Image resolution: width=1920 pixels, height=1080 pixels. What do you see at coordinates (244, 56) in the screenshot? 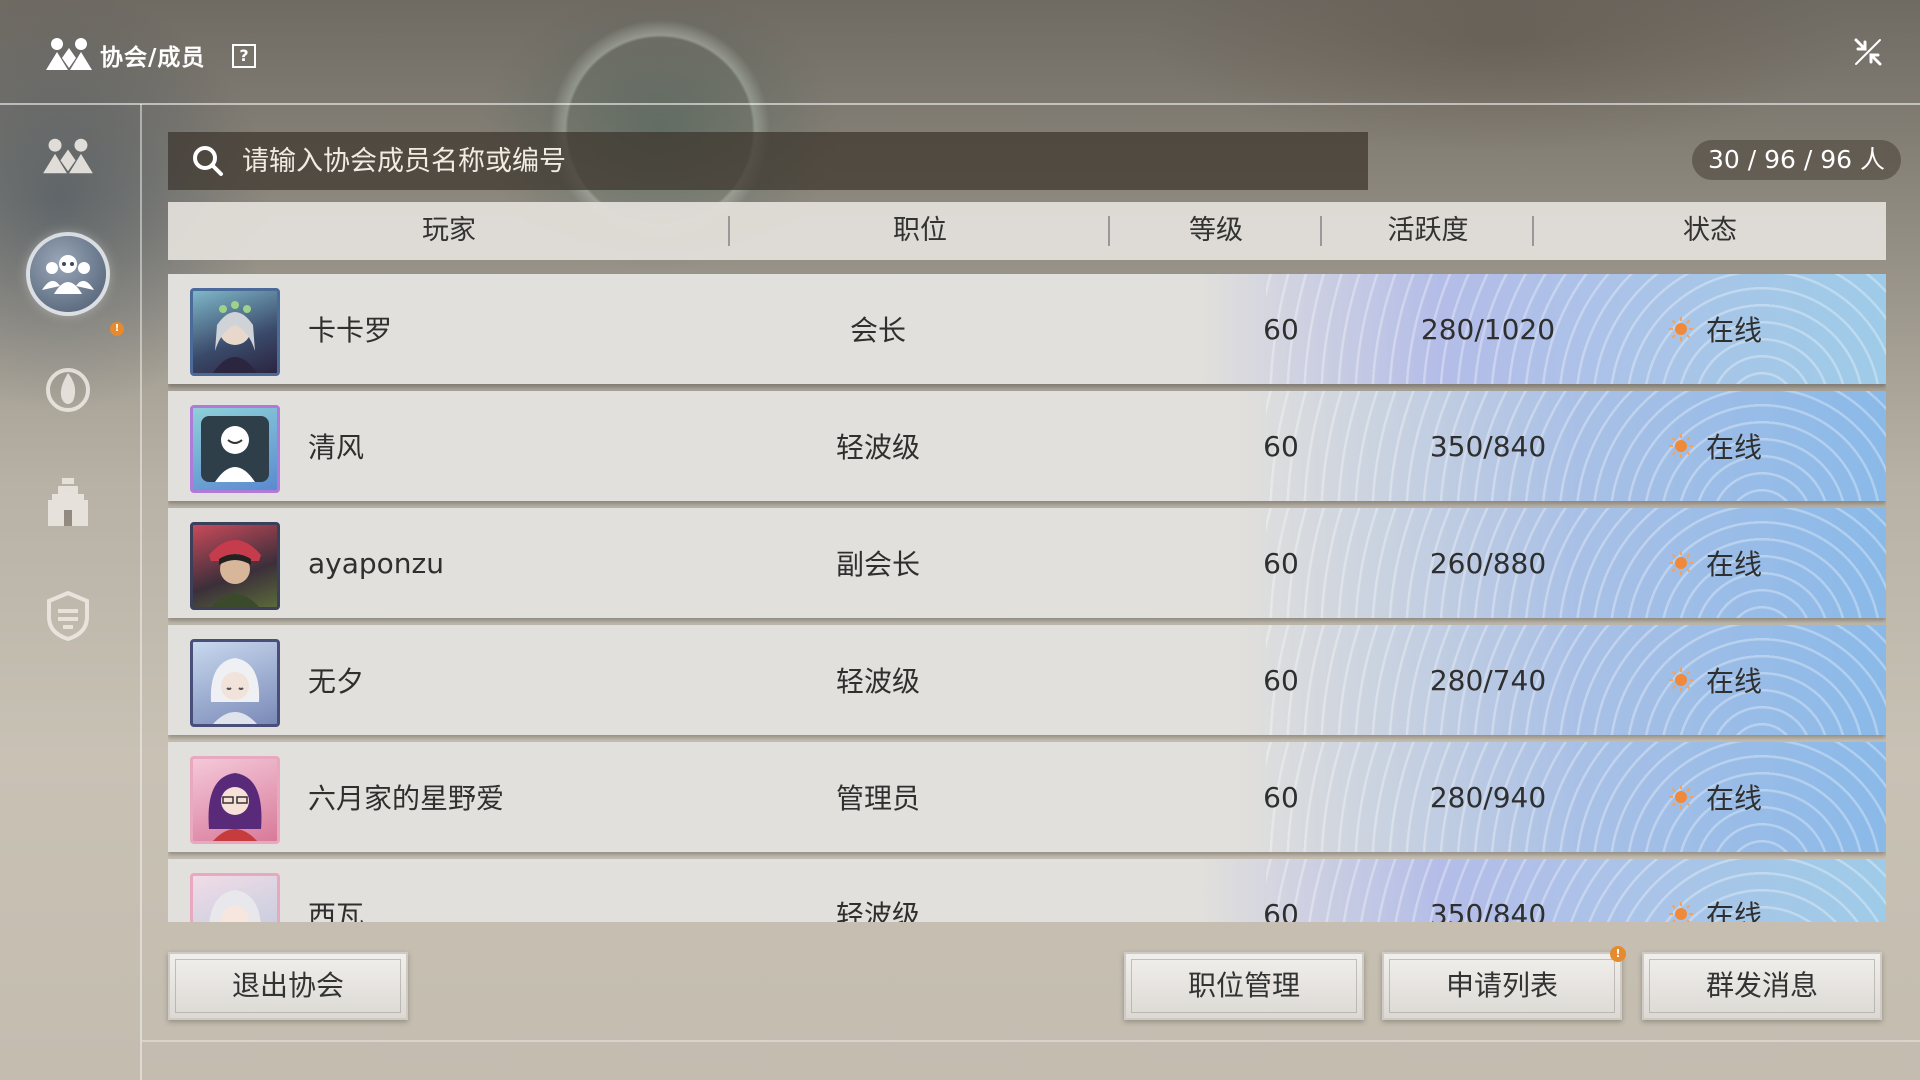
I see `help-button: ?` at bounding box center [244, 56].